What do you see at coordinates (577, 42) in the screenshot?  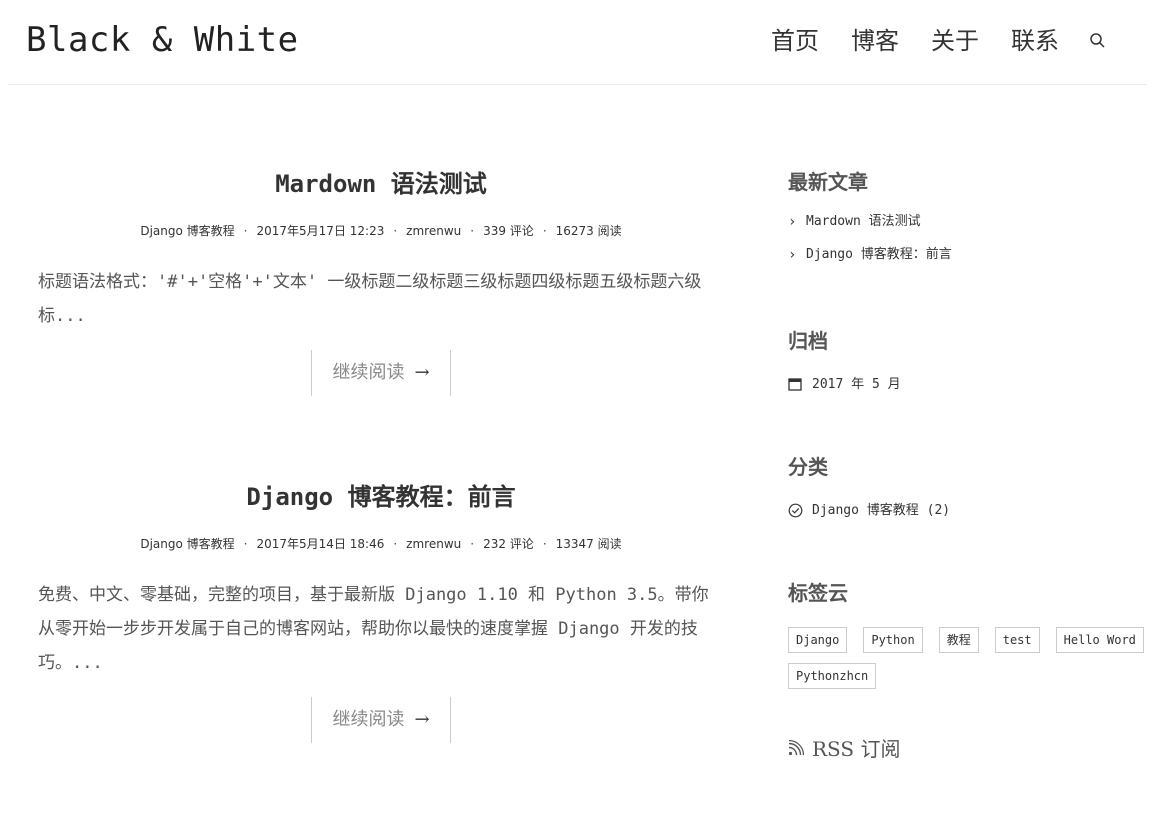 I see `site-header: Black & White 首页 博客 关于 联系` at bounding box center [577, 42].